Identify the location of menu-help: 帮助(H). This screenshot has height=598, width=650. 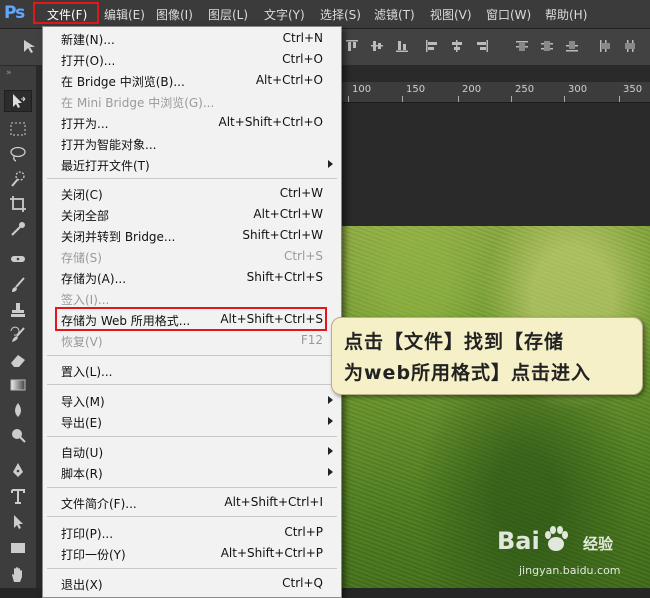
(566, 14).